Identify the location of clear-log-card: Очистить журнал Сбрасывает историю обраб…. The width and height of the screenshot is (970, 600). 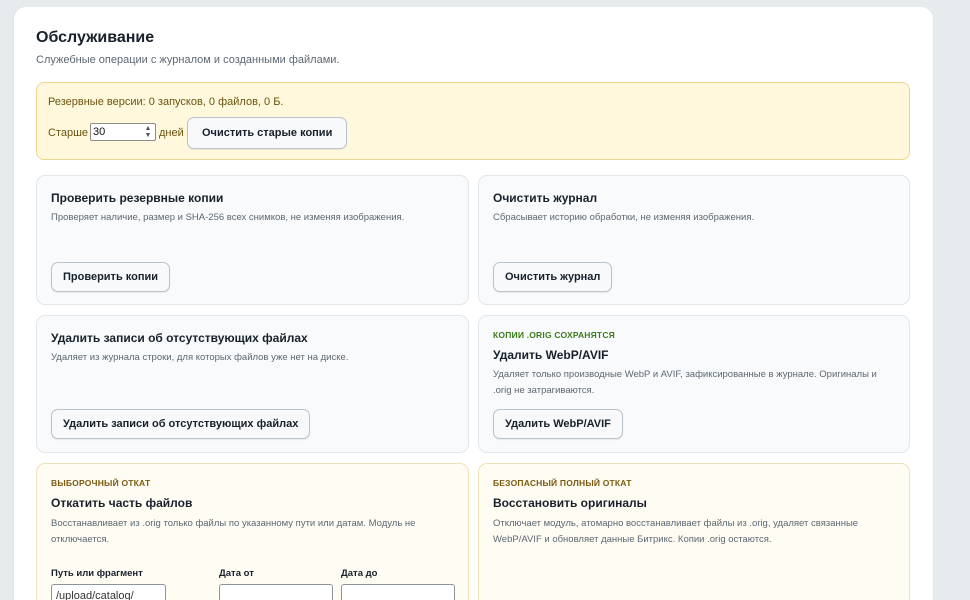
(694, 240).